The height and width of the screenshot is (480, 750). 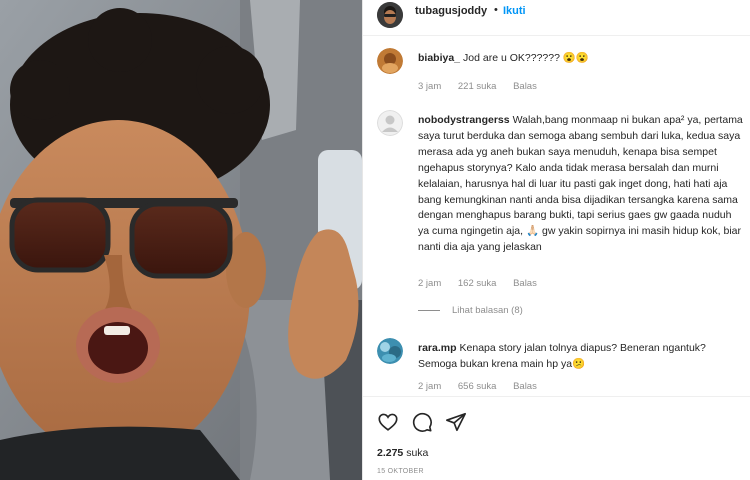 I want to click on follow-button: Ikuti, so click(x=514, y=11).